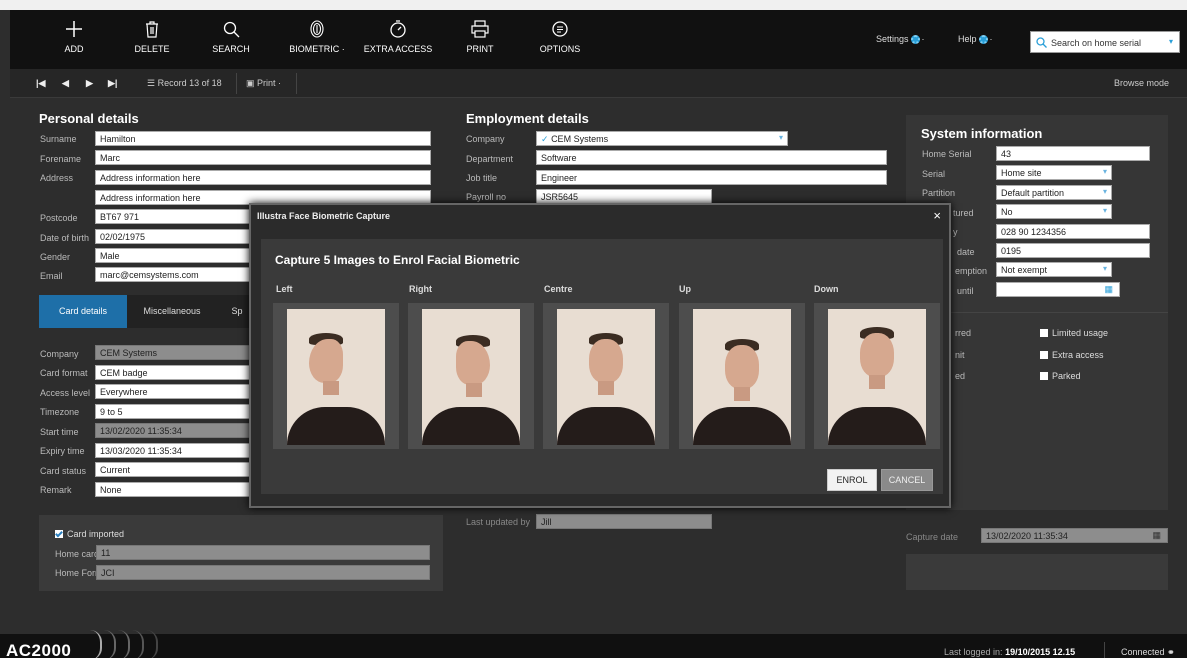  I want to click on extra-access-checkbox: Extra access, so click(1072, 355).